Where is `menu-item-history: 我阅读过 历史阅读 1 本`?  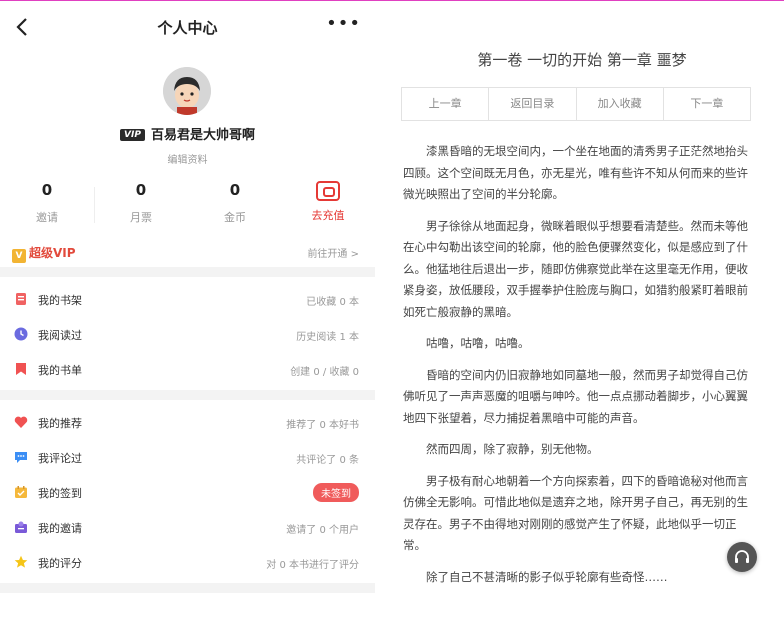 menu-item-history: 我阅读过 历史阅读 1 本 is located at coordinates (187, 333).